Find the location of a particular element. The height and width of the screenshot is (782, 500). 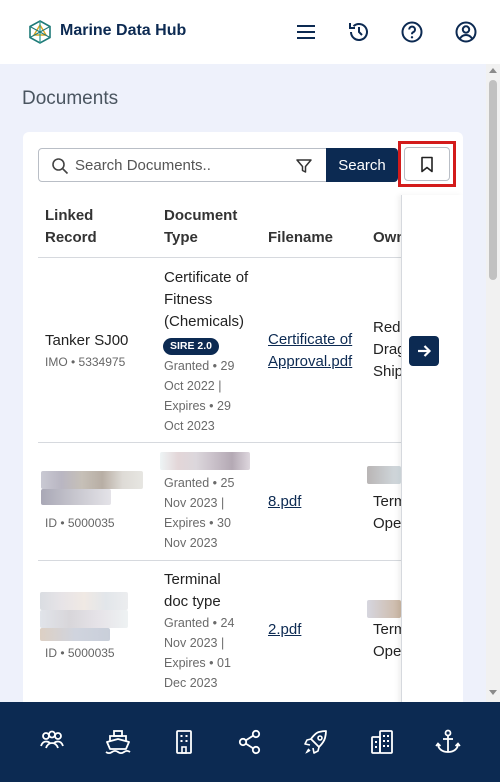

date-line: Oct 2022 | is located at coordinates (193, 386).